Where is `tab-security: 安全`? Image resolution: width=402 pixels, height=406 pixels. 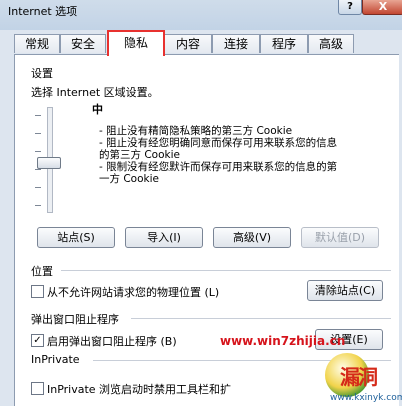
tab-security: 安全 is located at coordinates (83, 43).